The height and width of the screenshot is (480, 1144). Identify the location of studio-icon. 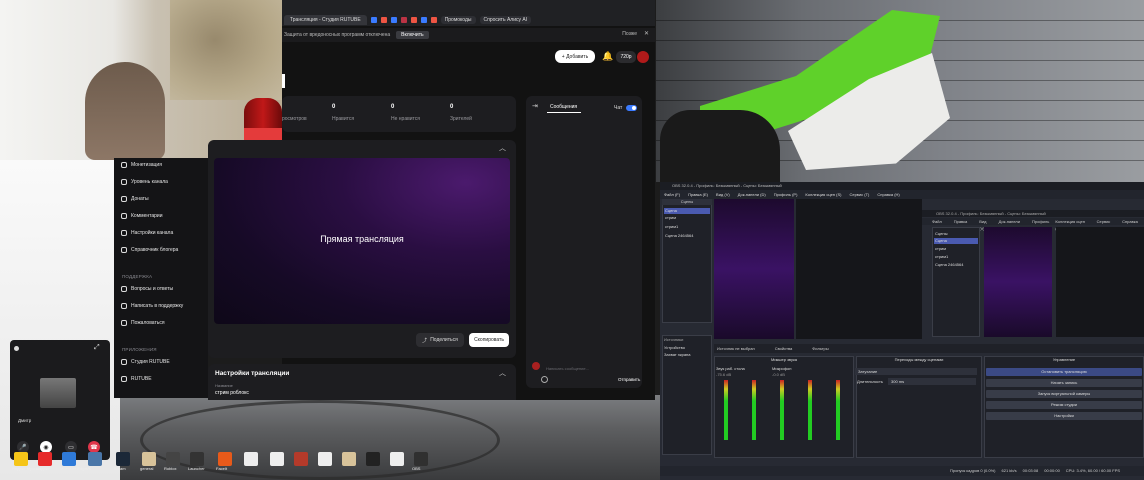
(124, 362).